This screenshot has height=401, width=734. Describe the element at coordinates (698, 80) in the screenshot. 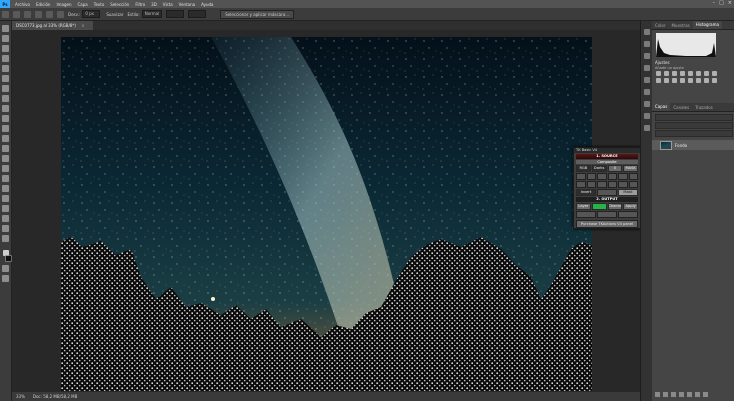

I see `threshold-icon` at that location.